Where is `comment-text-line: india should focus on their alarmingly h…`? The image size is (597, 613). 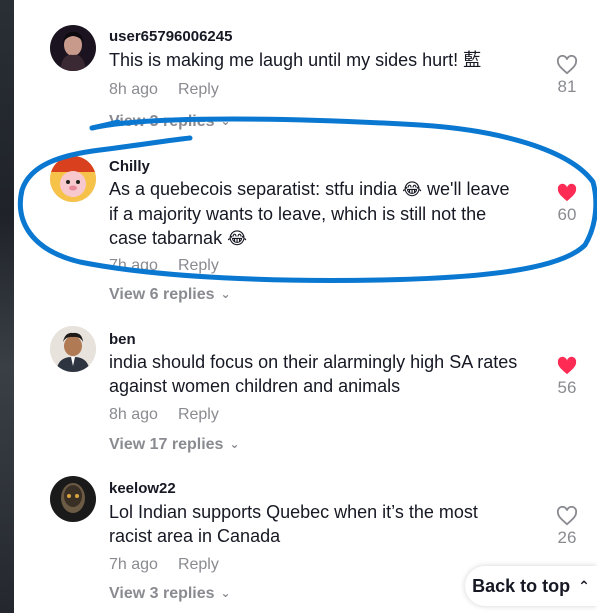 comment-text-line: india should focus on their alarmingly h… is located at coordinates (313, 362).